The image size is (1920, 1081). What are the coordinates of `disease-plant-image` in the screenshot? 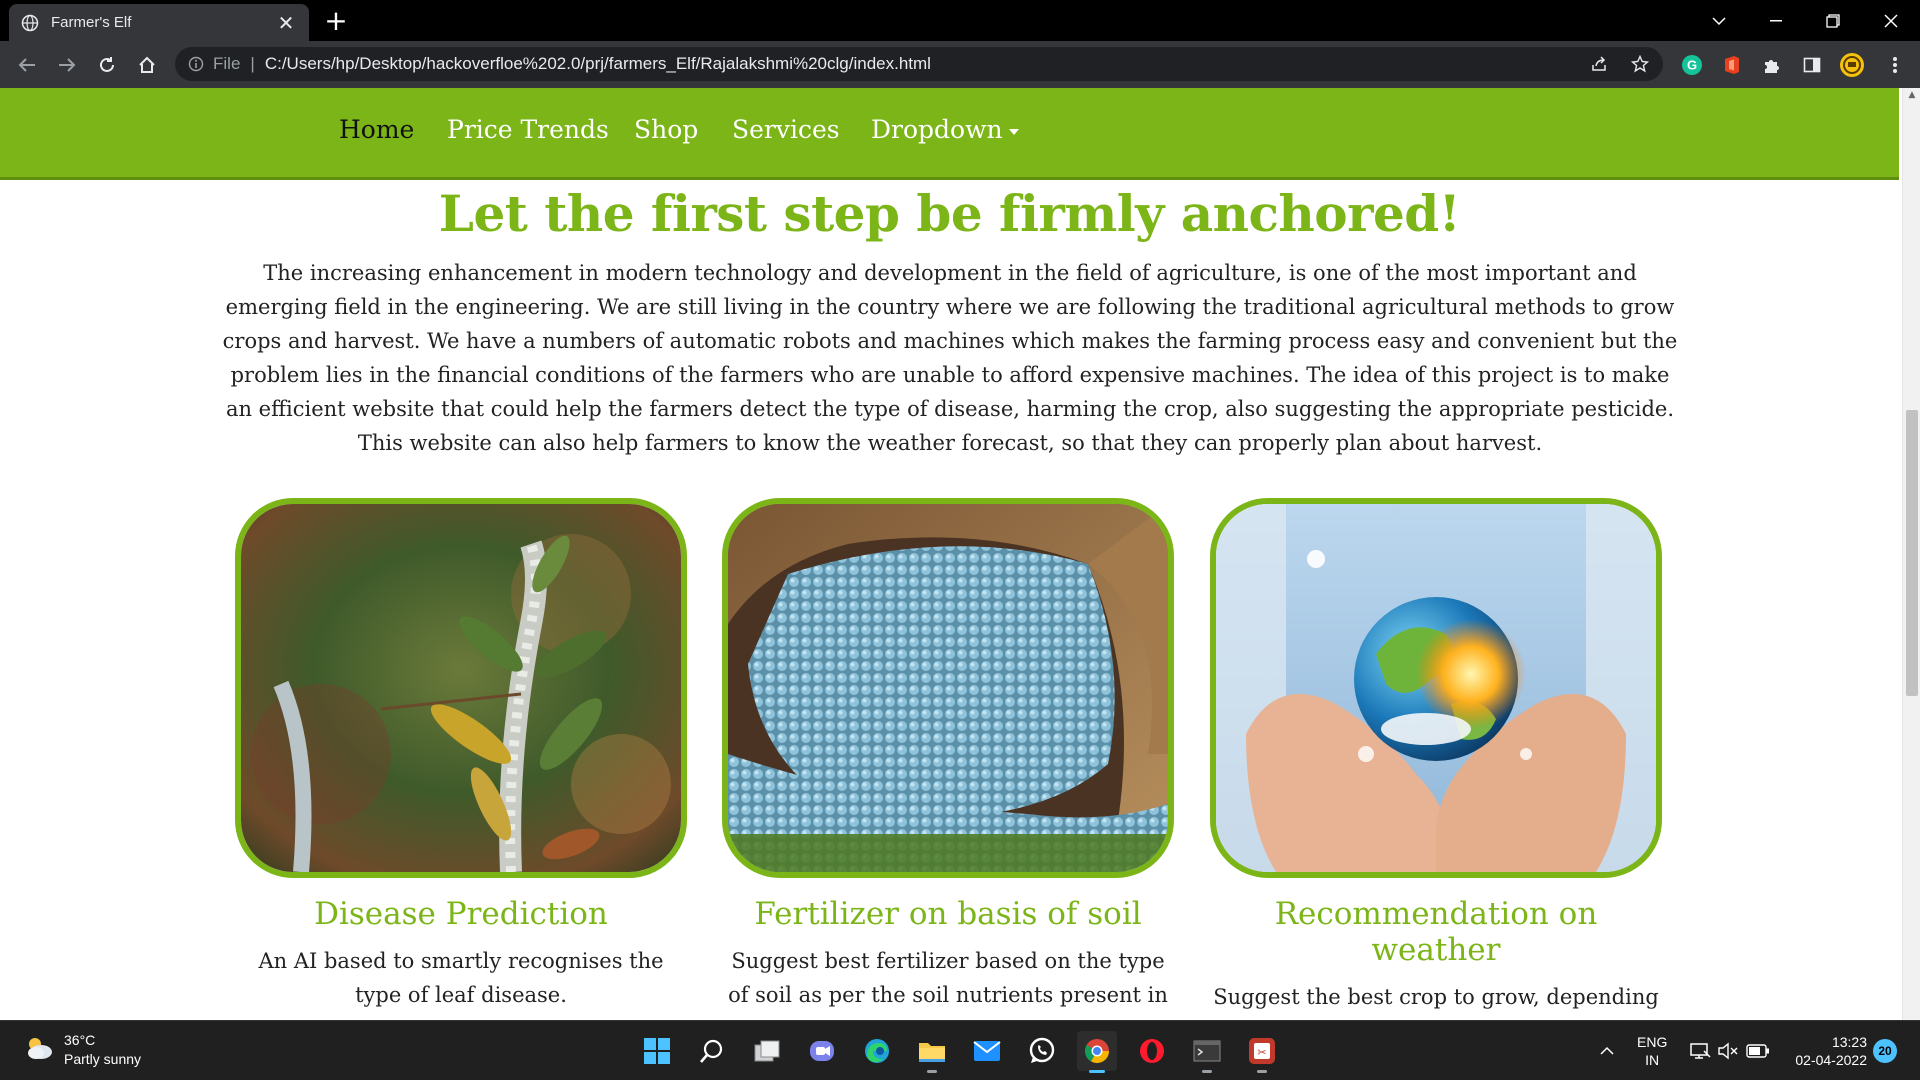 It's located at (461, 688).